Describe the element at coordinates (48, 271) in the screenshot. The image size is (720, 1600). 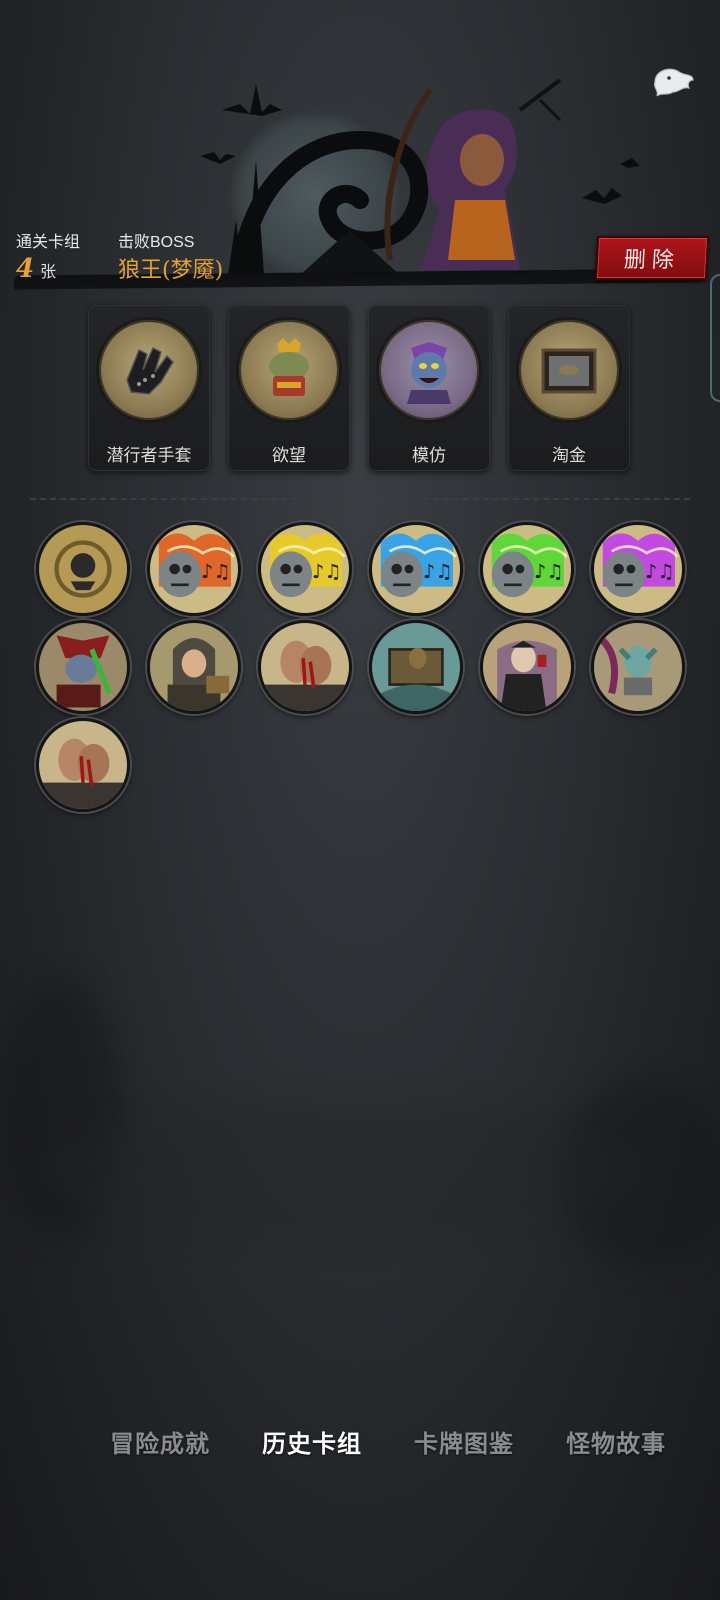
I see `deck-count-unit: 张` at that location.